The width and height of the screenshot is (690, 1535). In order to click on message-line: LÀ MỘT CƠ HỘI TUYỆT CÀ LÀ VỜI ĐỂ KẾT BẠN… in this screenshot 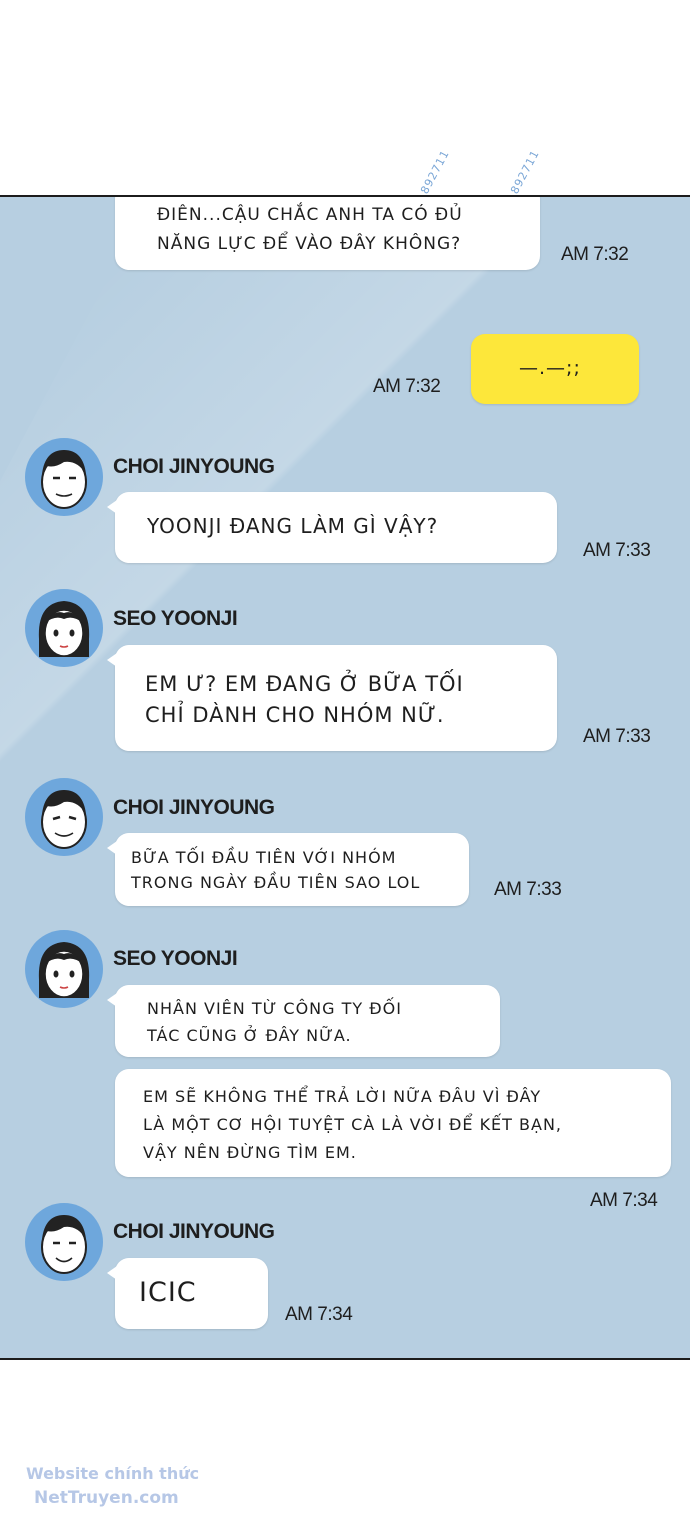, I will do `click(352, 1124)`.